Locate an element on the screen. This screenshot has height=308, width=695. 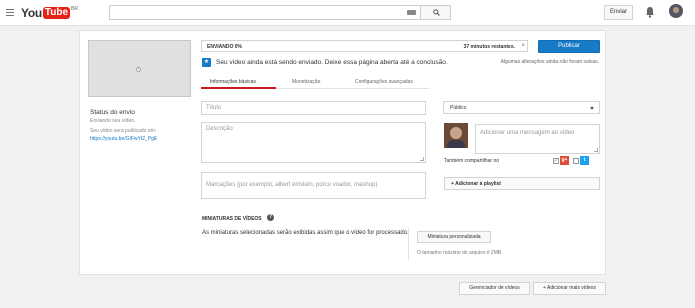
description-textarea: Descrição is located at coordinates (313, 142).